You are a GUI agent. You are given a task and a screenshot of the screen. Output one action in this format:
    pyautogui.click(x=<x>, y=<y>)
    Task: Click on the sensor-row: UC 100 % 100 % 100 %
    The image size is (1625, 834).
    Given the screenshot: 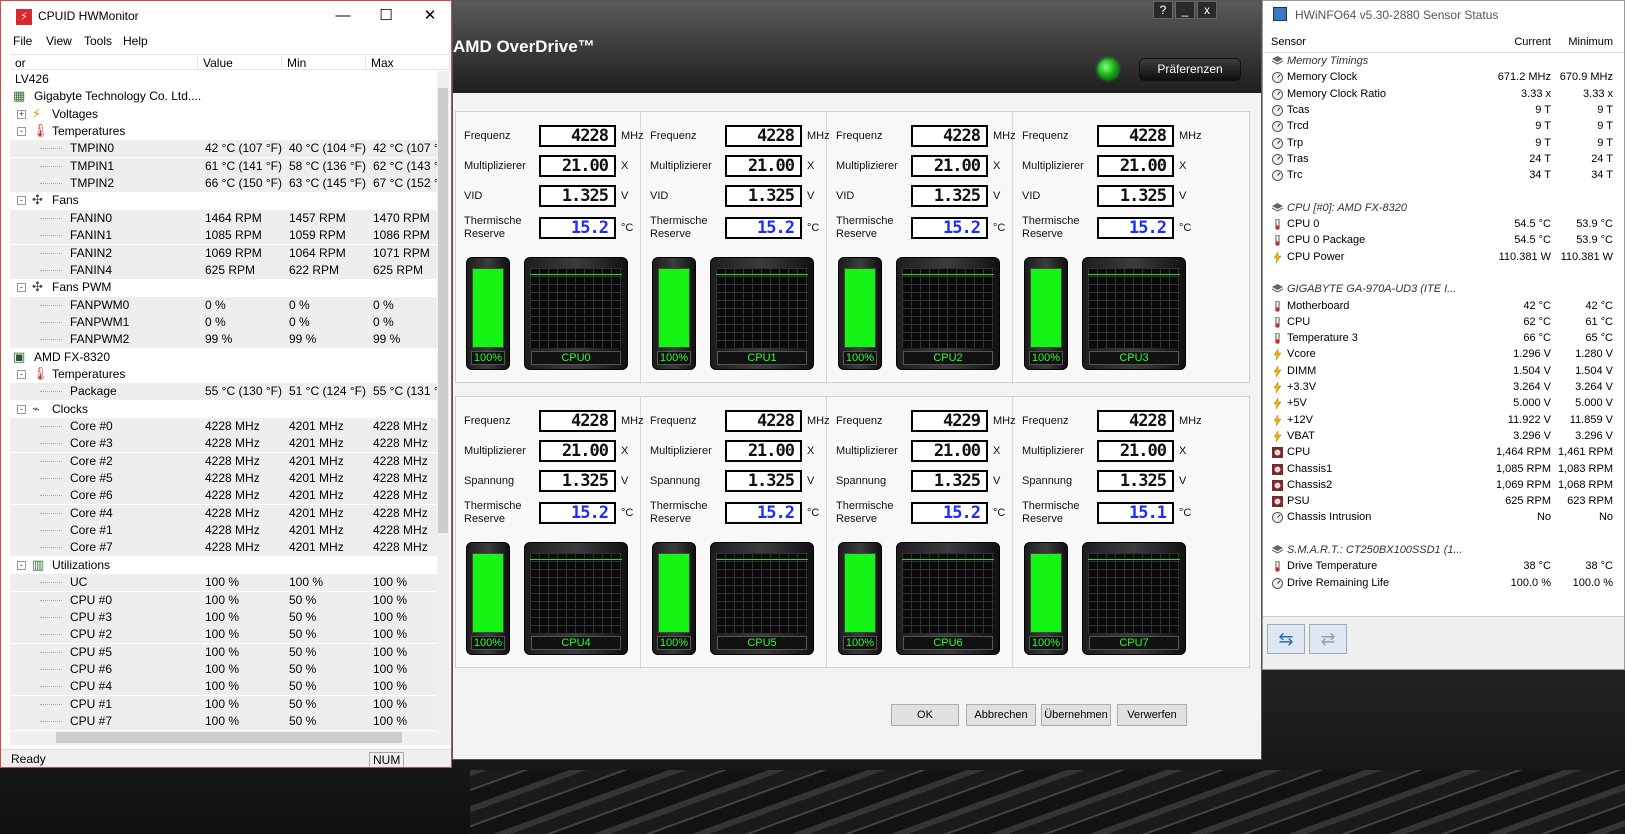 What is the action you would take?
    pyautogui.click(x=223, y=583)
    